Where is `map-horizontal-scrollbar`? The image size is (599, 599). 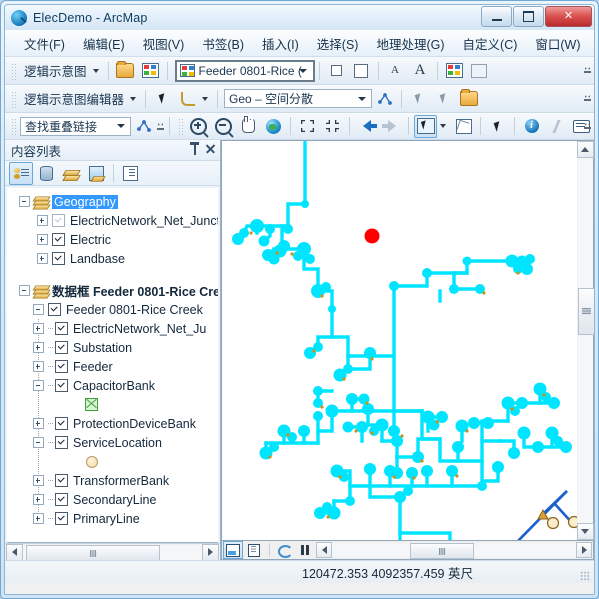 map-horizontal-scrollbar is located at coordinates (454, 550).